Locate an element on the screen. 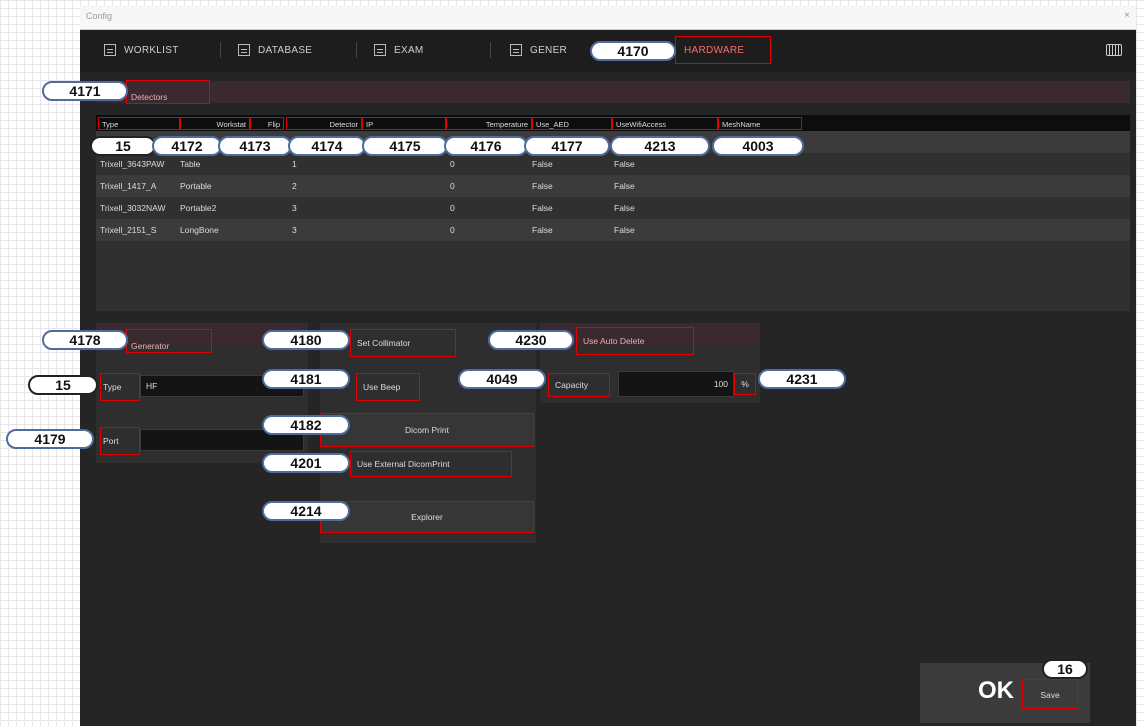 The width and height of the screenshot is (1144, 726). col-flip: Flip is located at coordinates (267, 123).